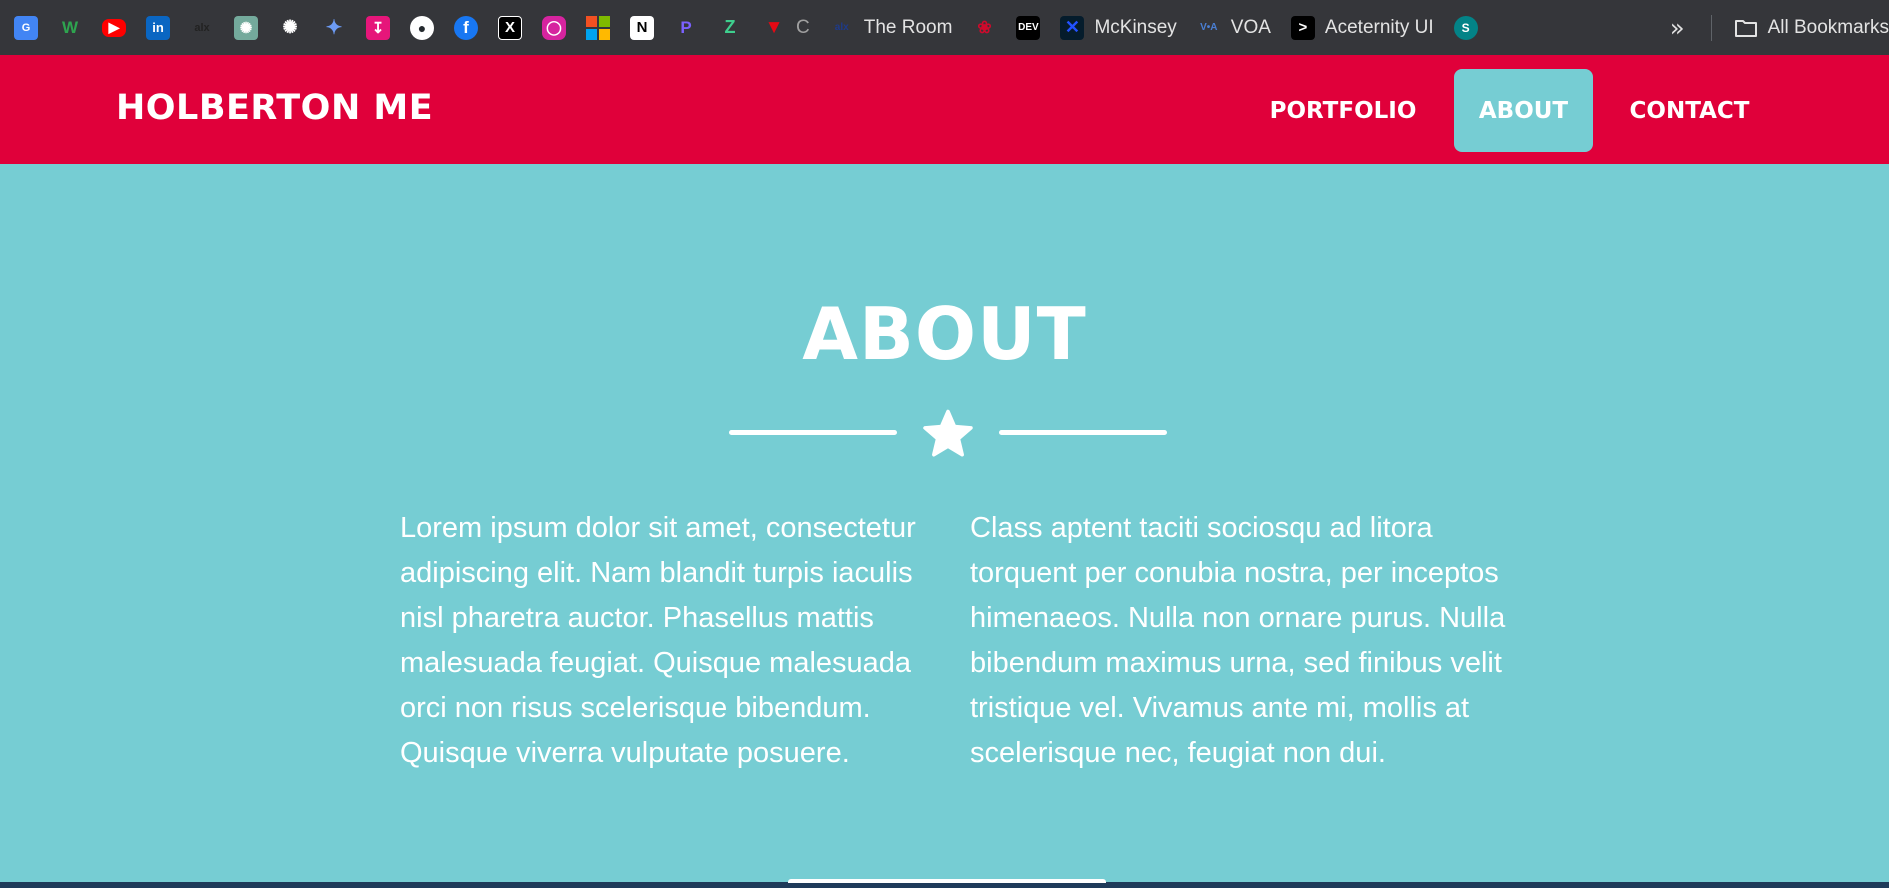 The width and height of the screenshot is (1889, 888). What do you see at coordinates (944, 334) in the screenshot?
I see `about-heading: ABOUT` at bounding box center [944, 334].